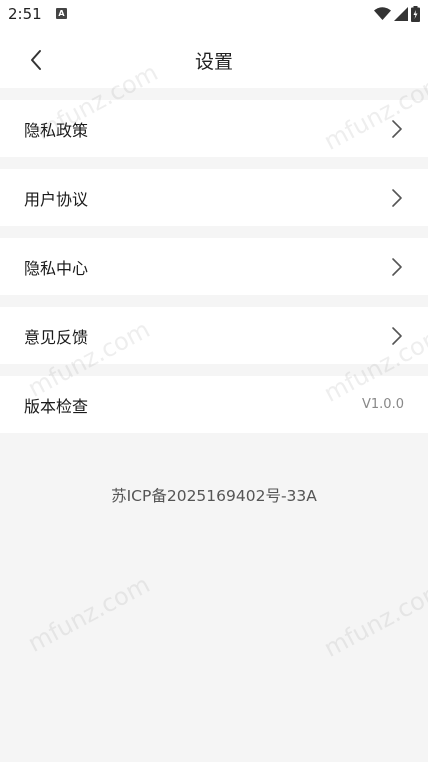 Image resolution: width=428 pixels, height=762 pixels. I want to click on settings-item-label: 用户协议, so click(56, 199).